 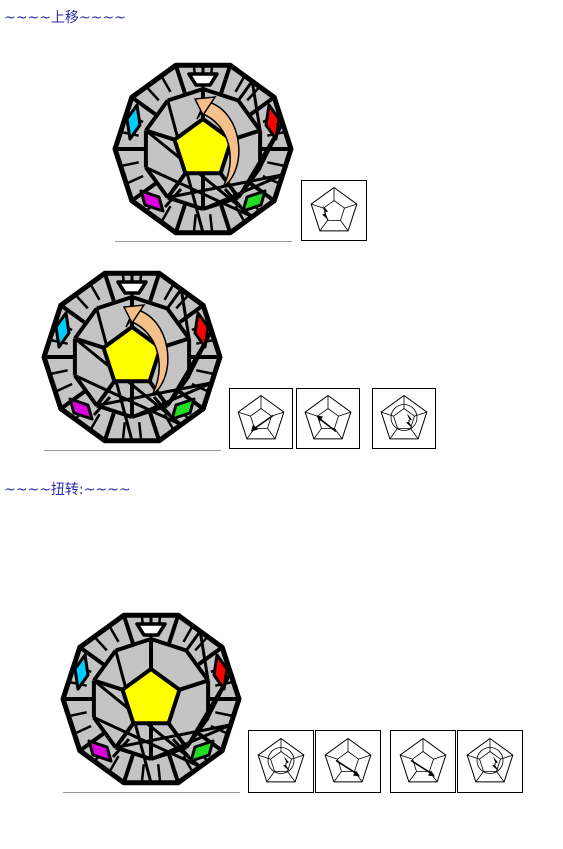 I want to click on cutoff-text-graphic, so click(x=60, y=1).